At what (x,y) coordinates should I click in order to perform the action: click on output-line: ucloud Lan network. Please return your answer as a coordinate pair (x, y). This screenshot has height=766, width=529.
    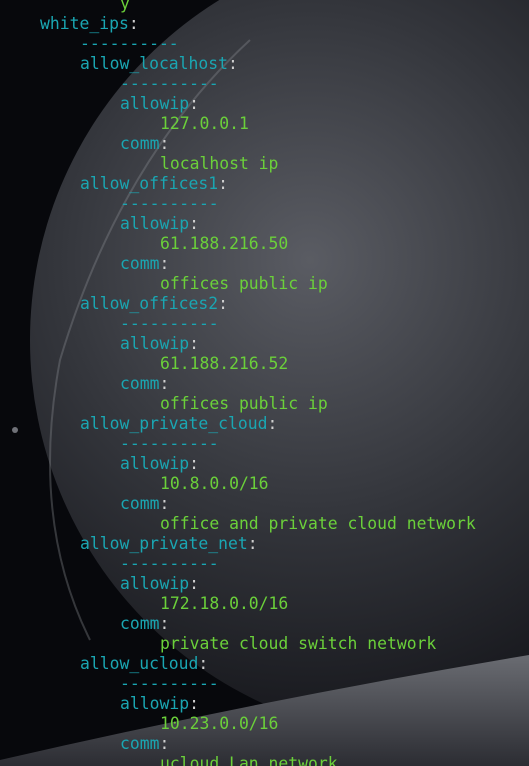
    Looking at the image, I should click on (249, 760).